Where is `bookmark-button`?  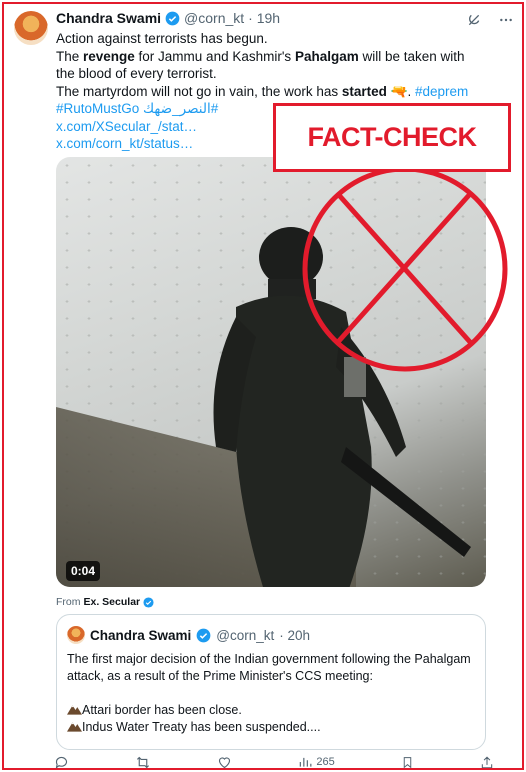 bookmark-button is located at coordinates (407, 762).